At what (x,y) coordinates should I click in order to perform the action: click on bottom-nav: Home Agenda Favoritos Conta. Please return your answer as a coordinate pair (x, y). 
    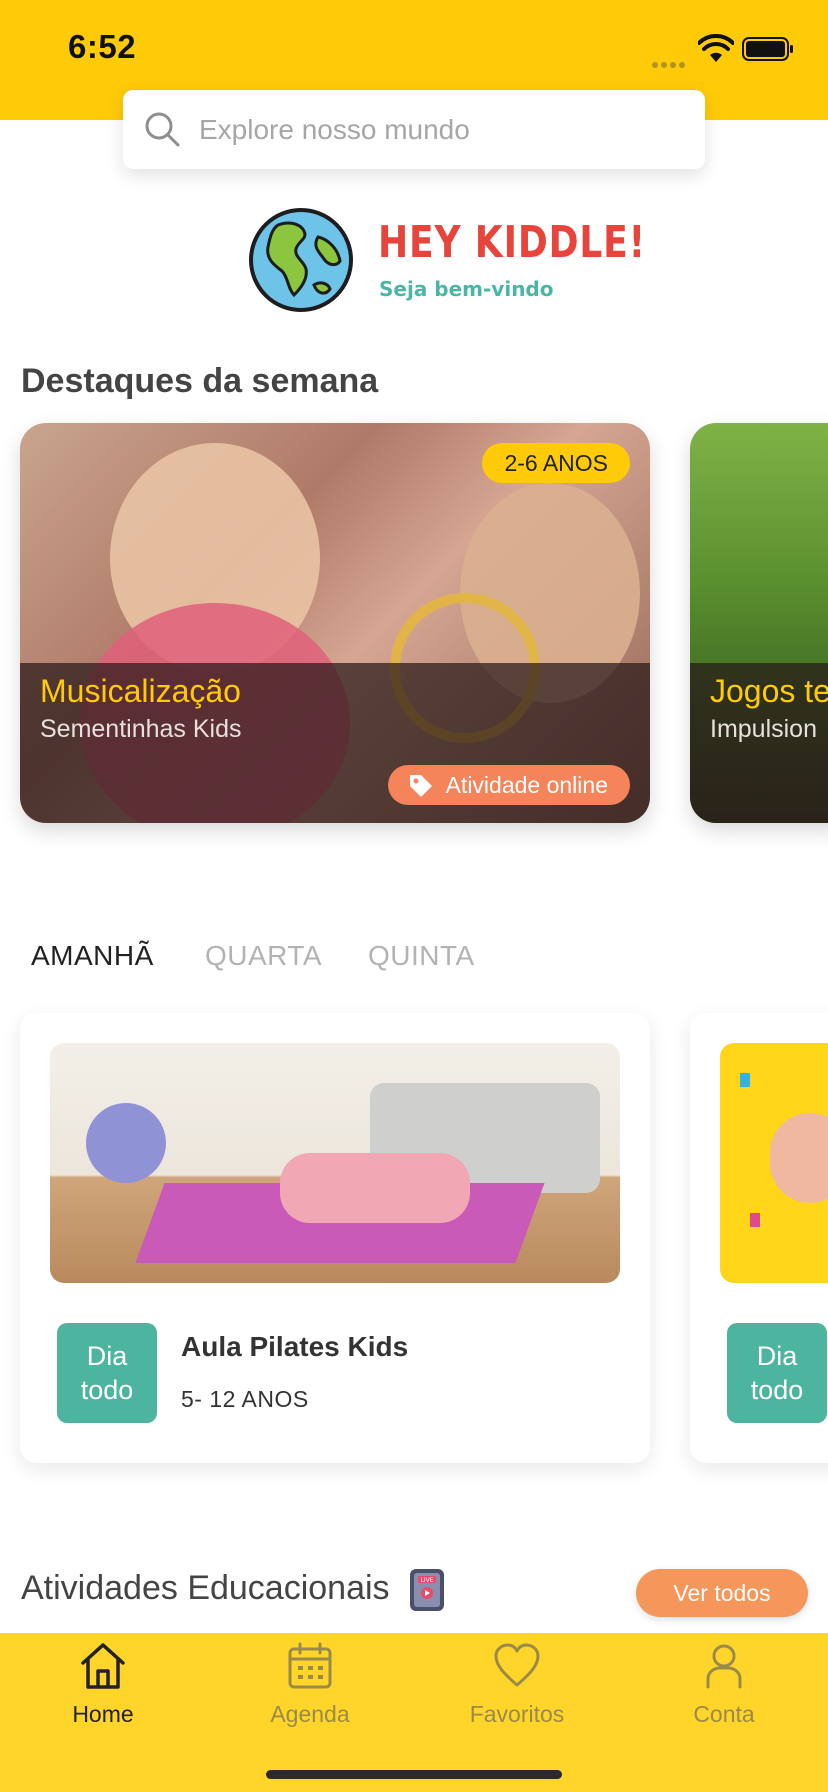
    Looking at the image, I should click on (414, 1712).